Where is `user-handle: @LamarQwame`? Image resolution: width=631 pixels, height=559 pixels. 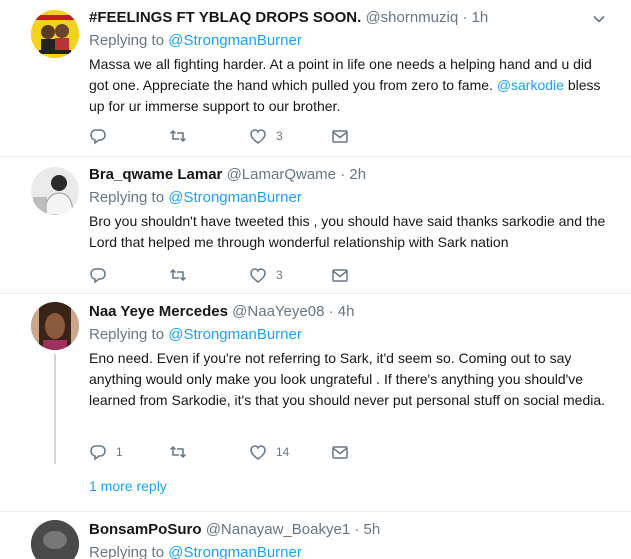 user-handle: @LamarQwame is located at coordinates (281, 174).